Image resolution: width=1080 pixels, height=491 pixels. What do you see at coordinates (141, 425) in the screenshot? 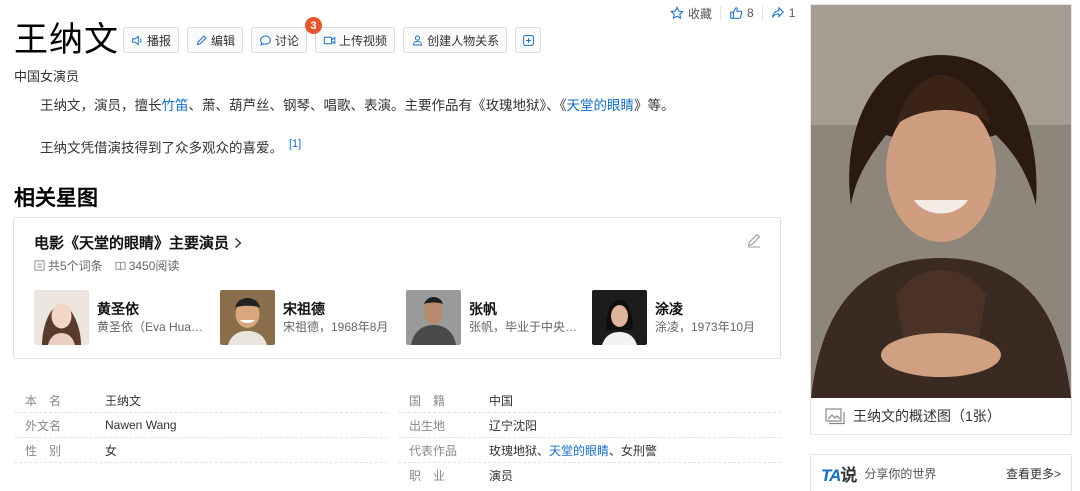
I see `info-value: Nawen Wang` at bounding box center [141, 425].